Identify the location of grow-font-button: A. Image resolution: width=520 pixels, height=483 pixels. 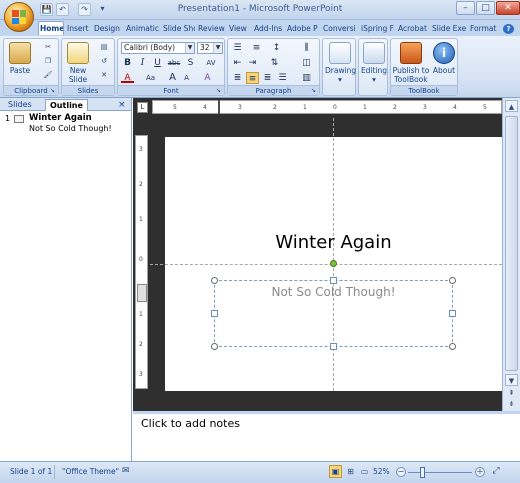
(172, 78).